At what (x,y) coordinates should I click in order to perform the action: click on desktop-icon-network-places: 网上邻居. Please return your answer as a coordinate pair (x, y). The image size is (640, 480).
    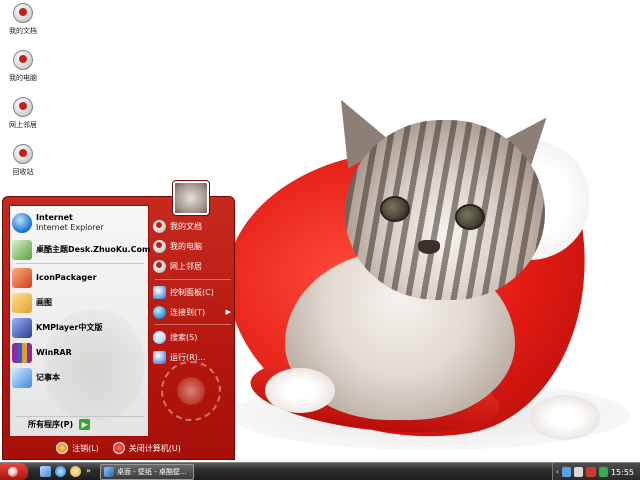
    Looking at the image, I should click on (23, 113).